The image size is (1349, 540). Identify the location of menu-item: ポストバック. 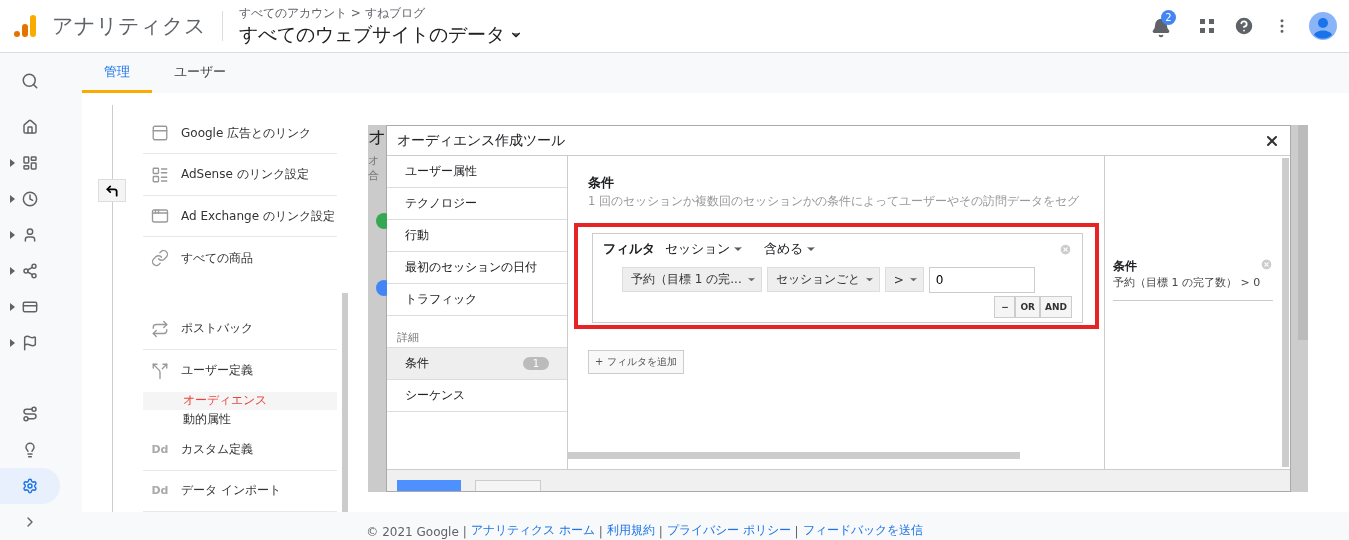
(240, 329).